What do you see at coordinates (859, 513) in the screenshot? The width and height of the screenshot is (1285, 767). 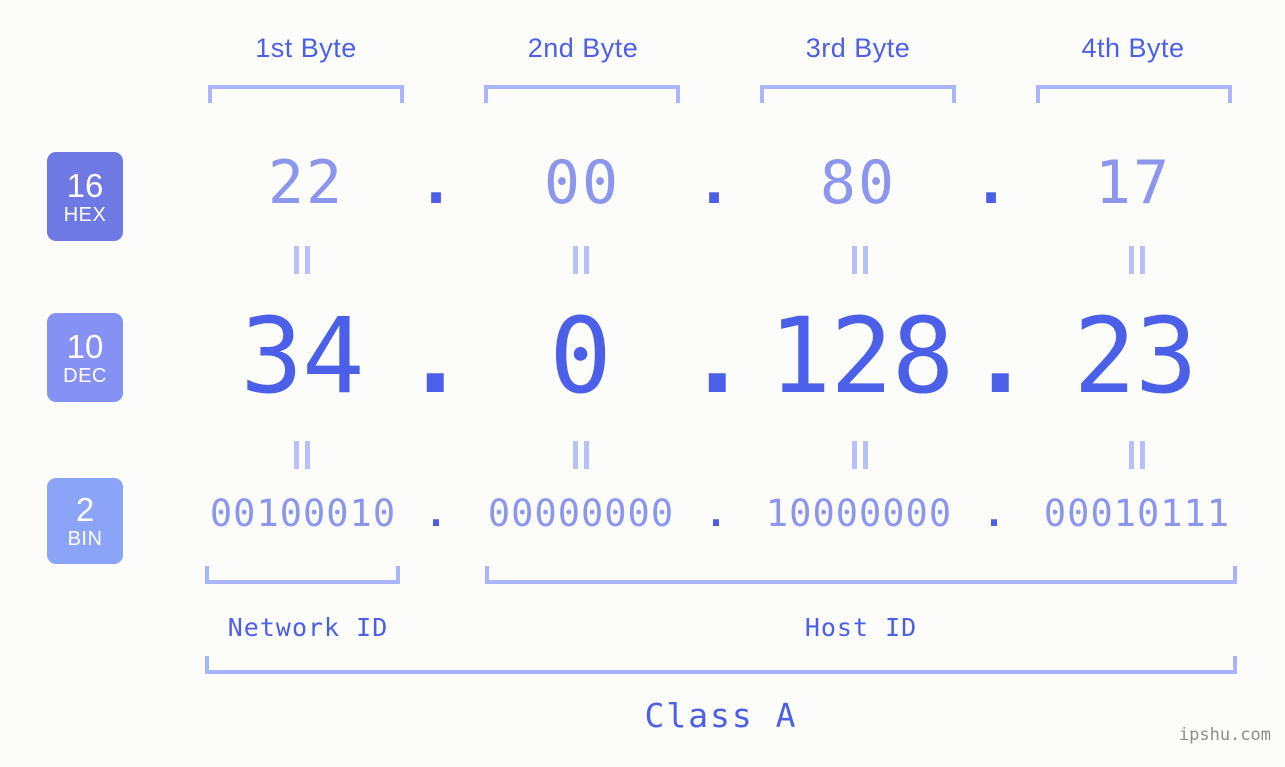 I see `bin-byte-3: 10000000` at bounding box center [859, 513].